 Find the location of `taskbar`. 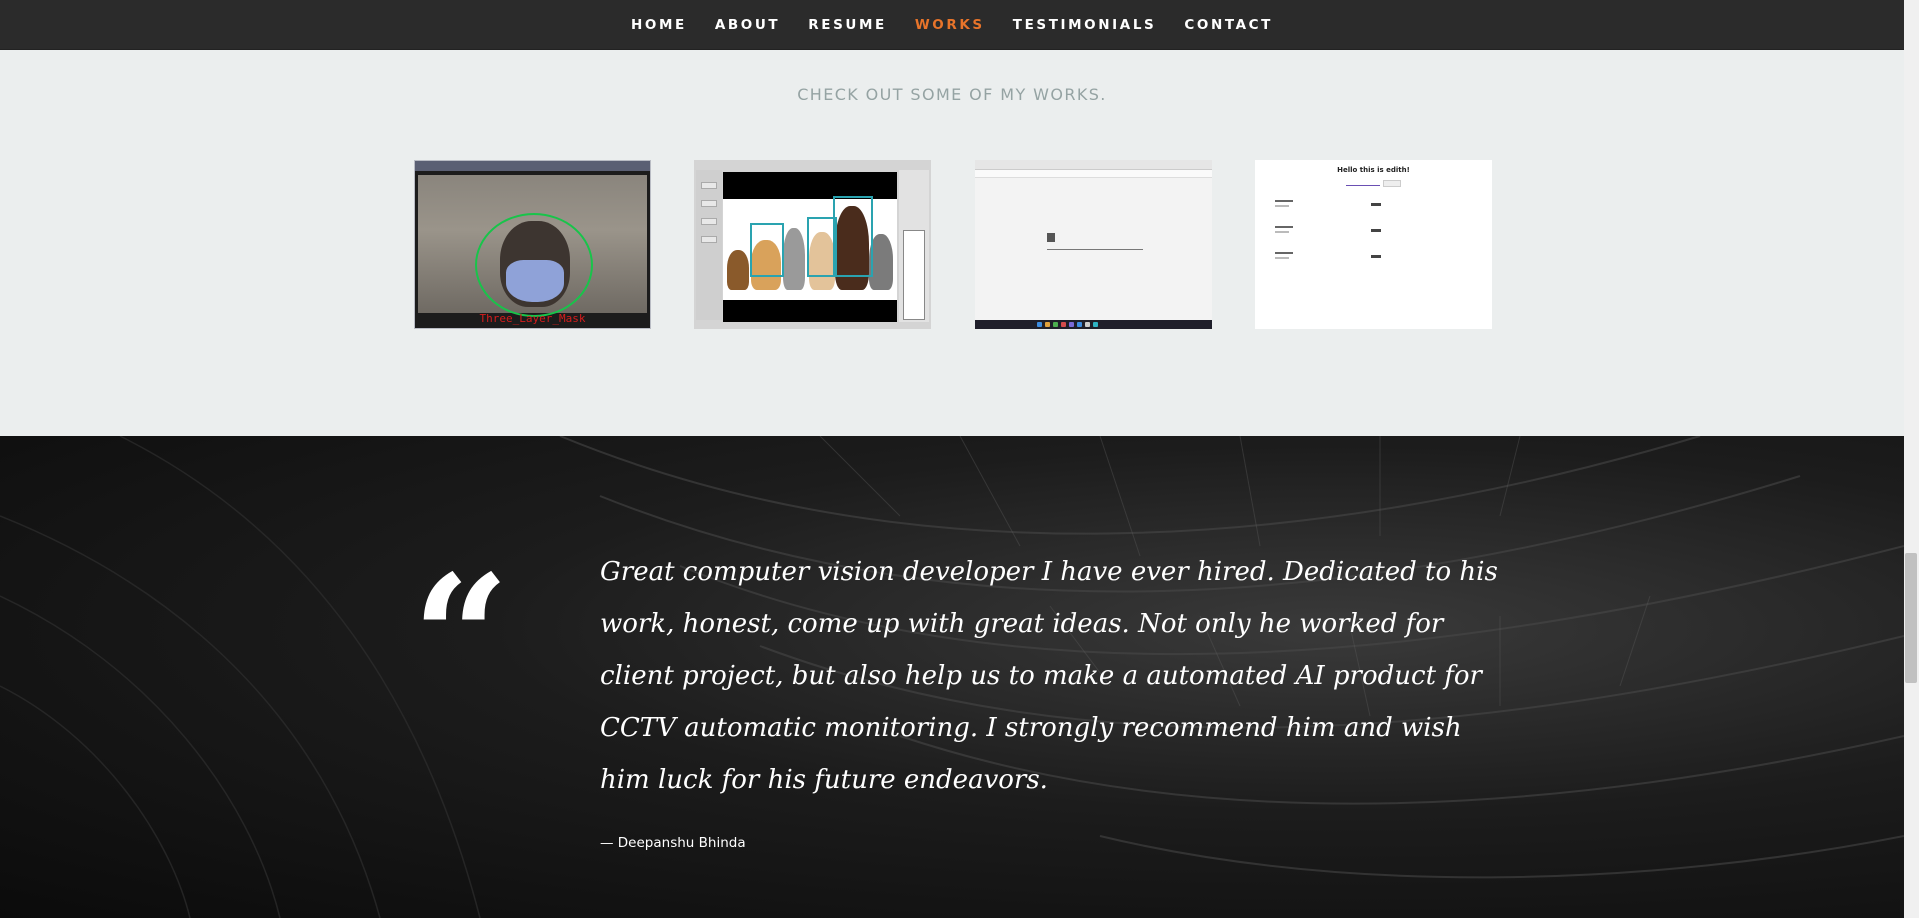

taskbar is located at coordinates (1093, 324).